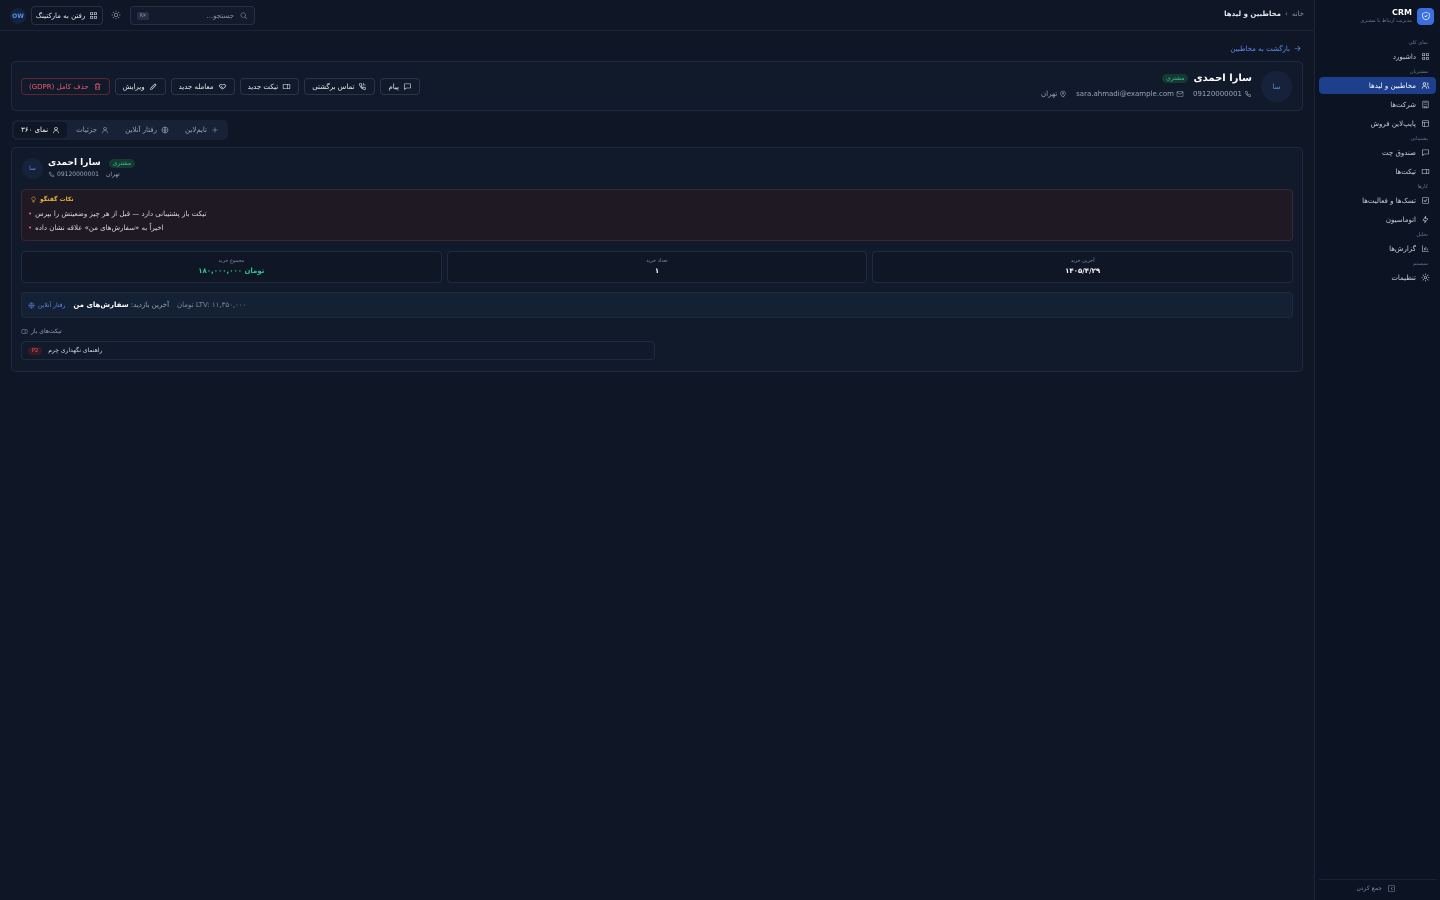  I want to click on stat-label: مجموع خرید, so click(231, 261).